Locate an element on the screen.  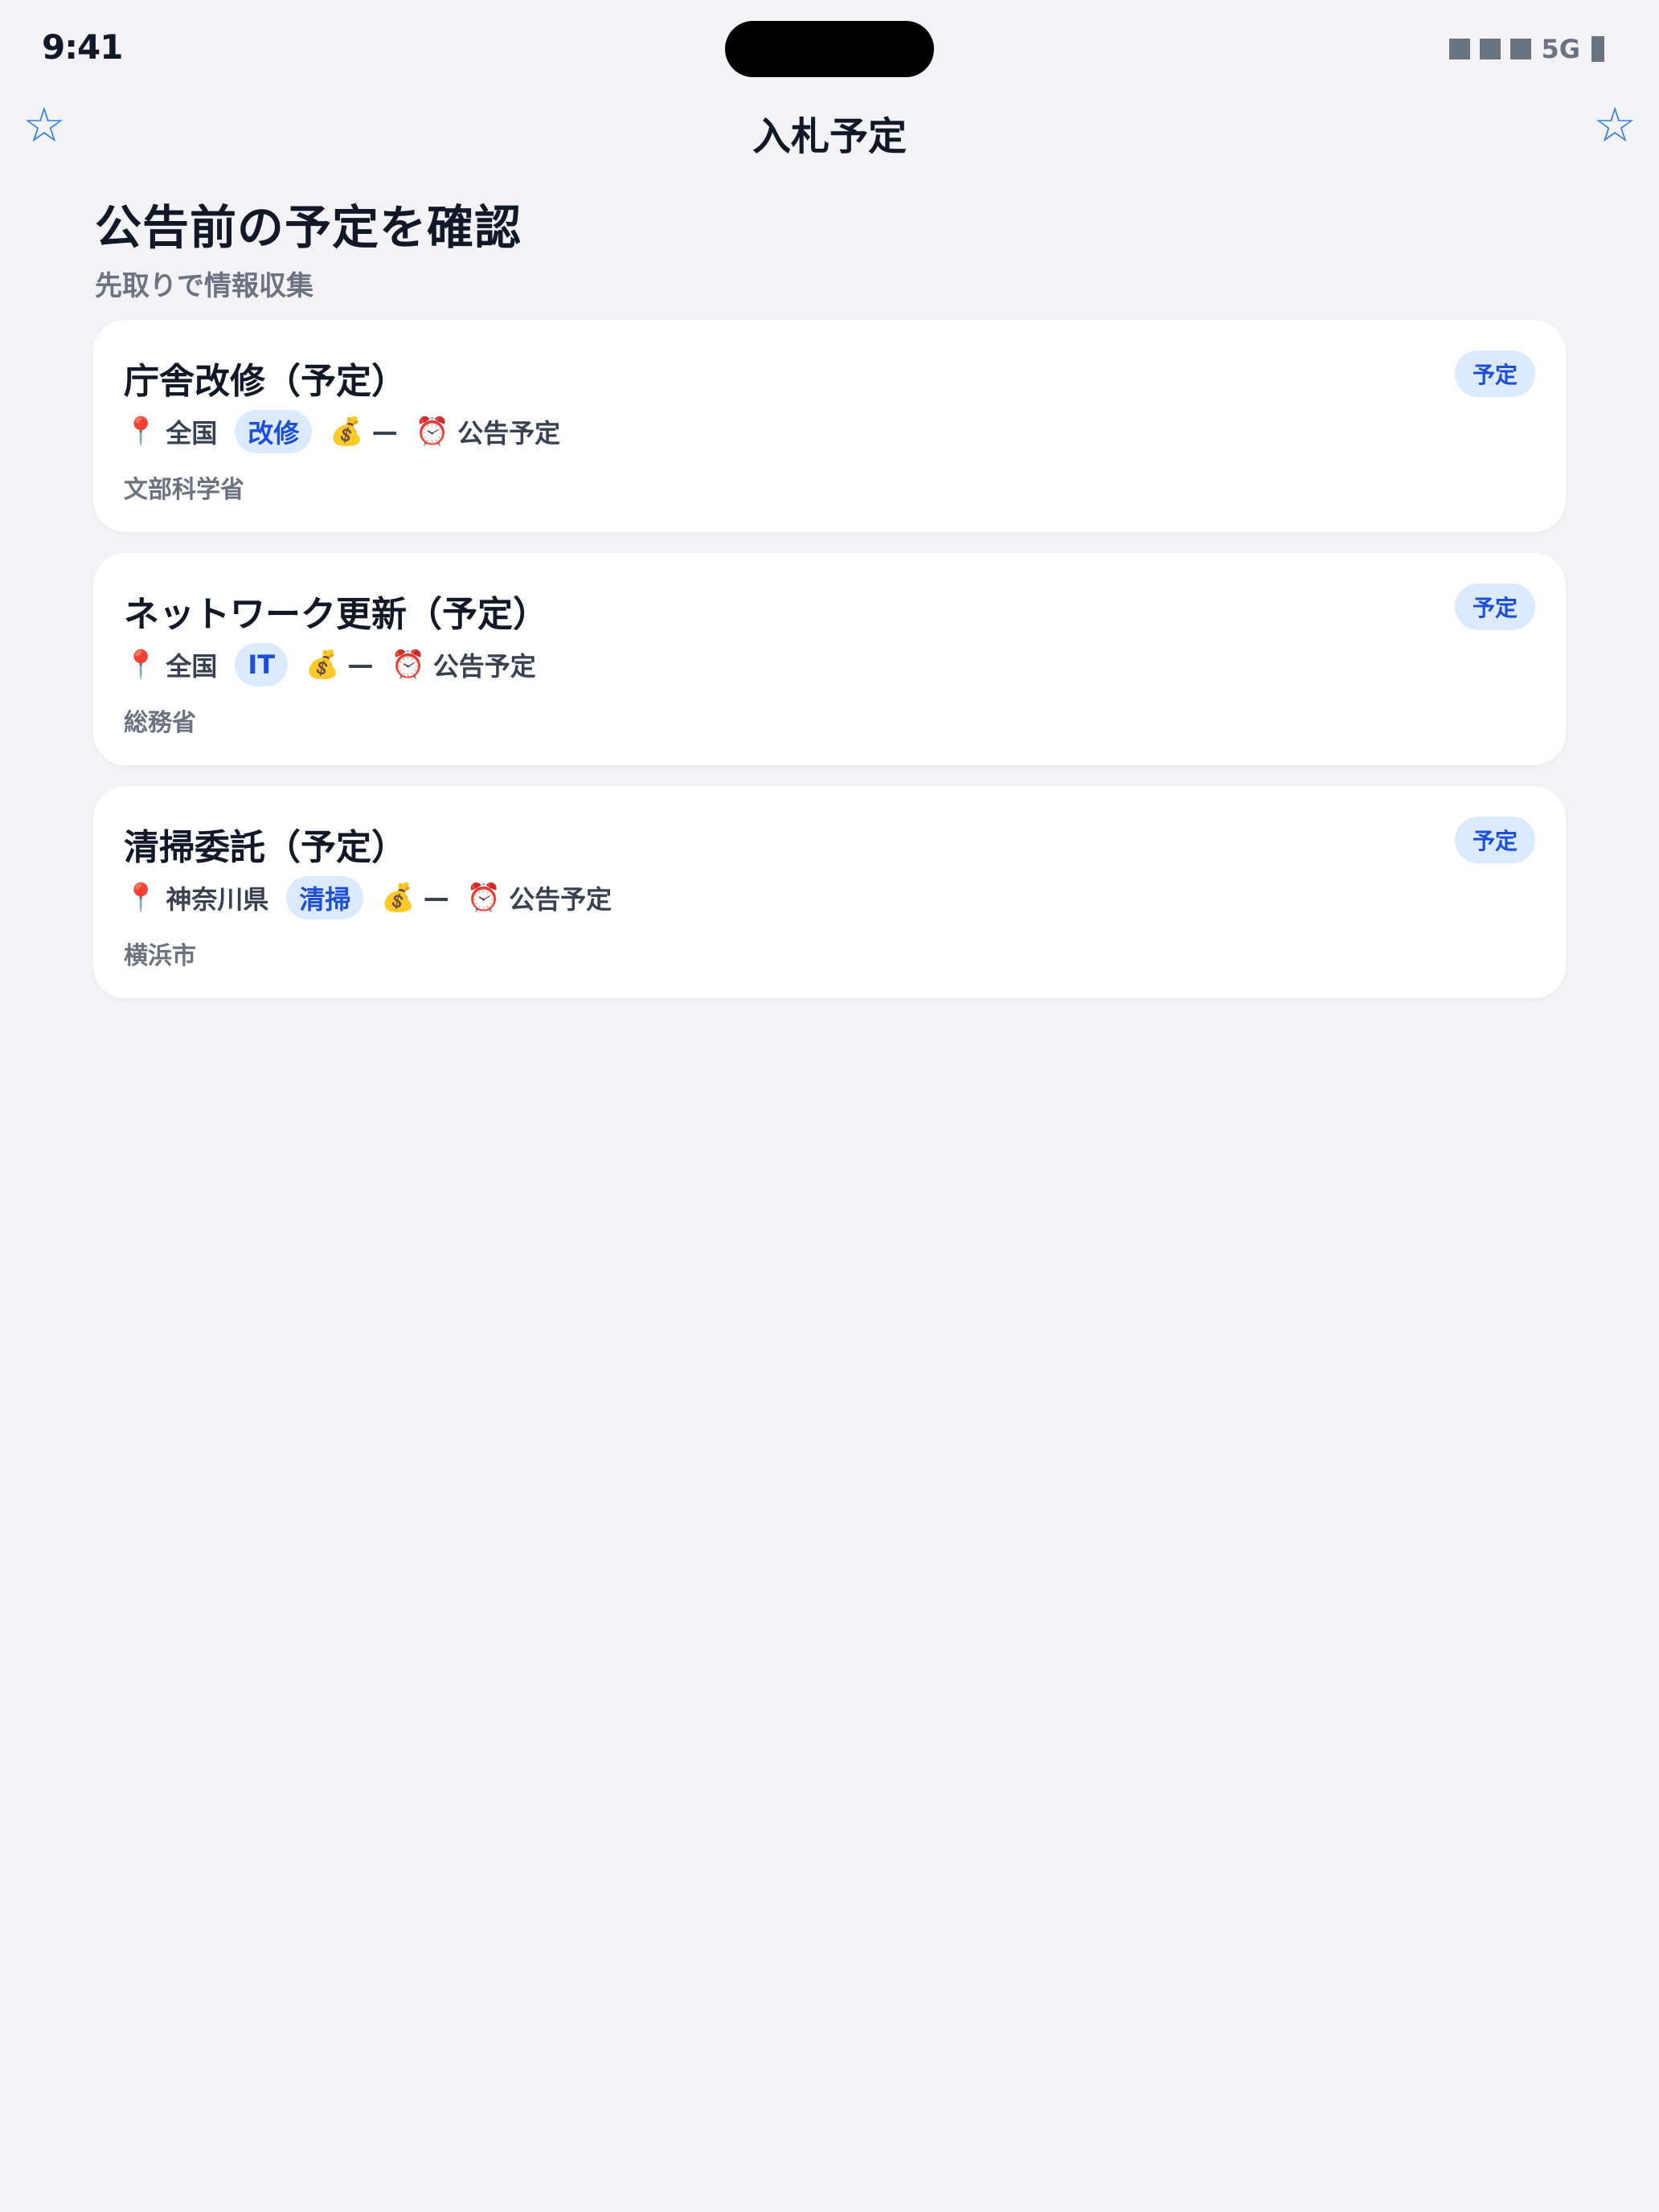
agency-name: 横浜市 is located at coordinates (160, 956).